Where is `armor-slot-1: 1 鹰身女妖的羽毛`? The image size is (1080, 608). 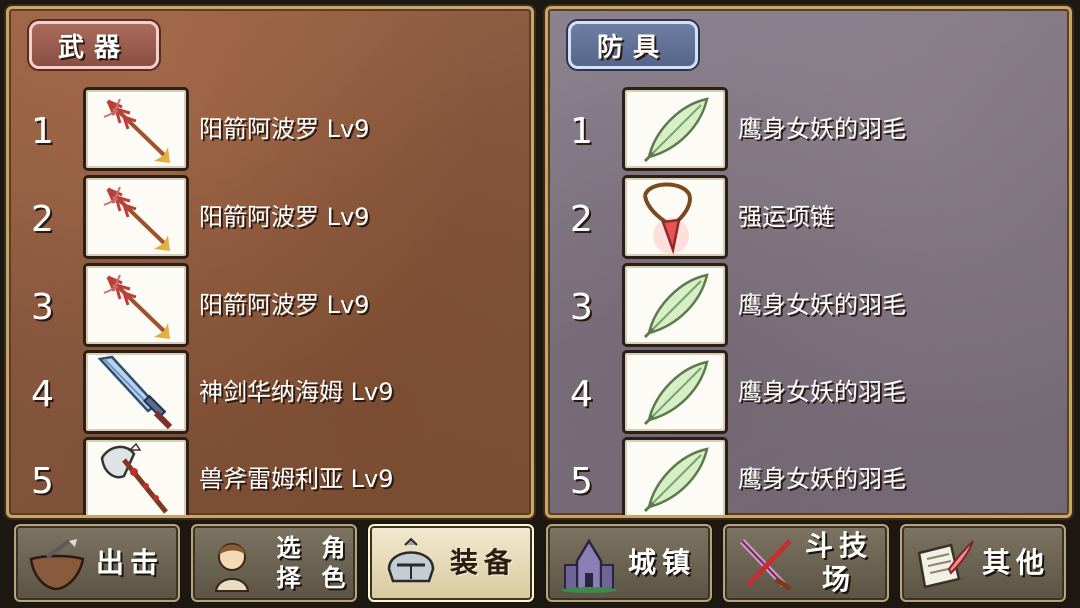 armor-slot-1: 1 鹰身女妖的羽毛 is located at coordinates (808, 129).